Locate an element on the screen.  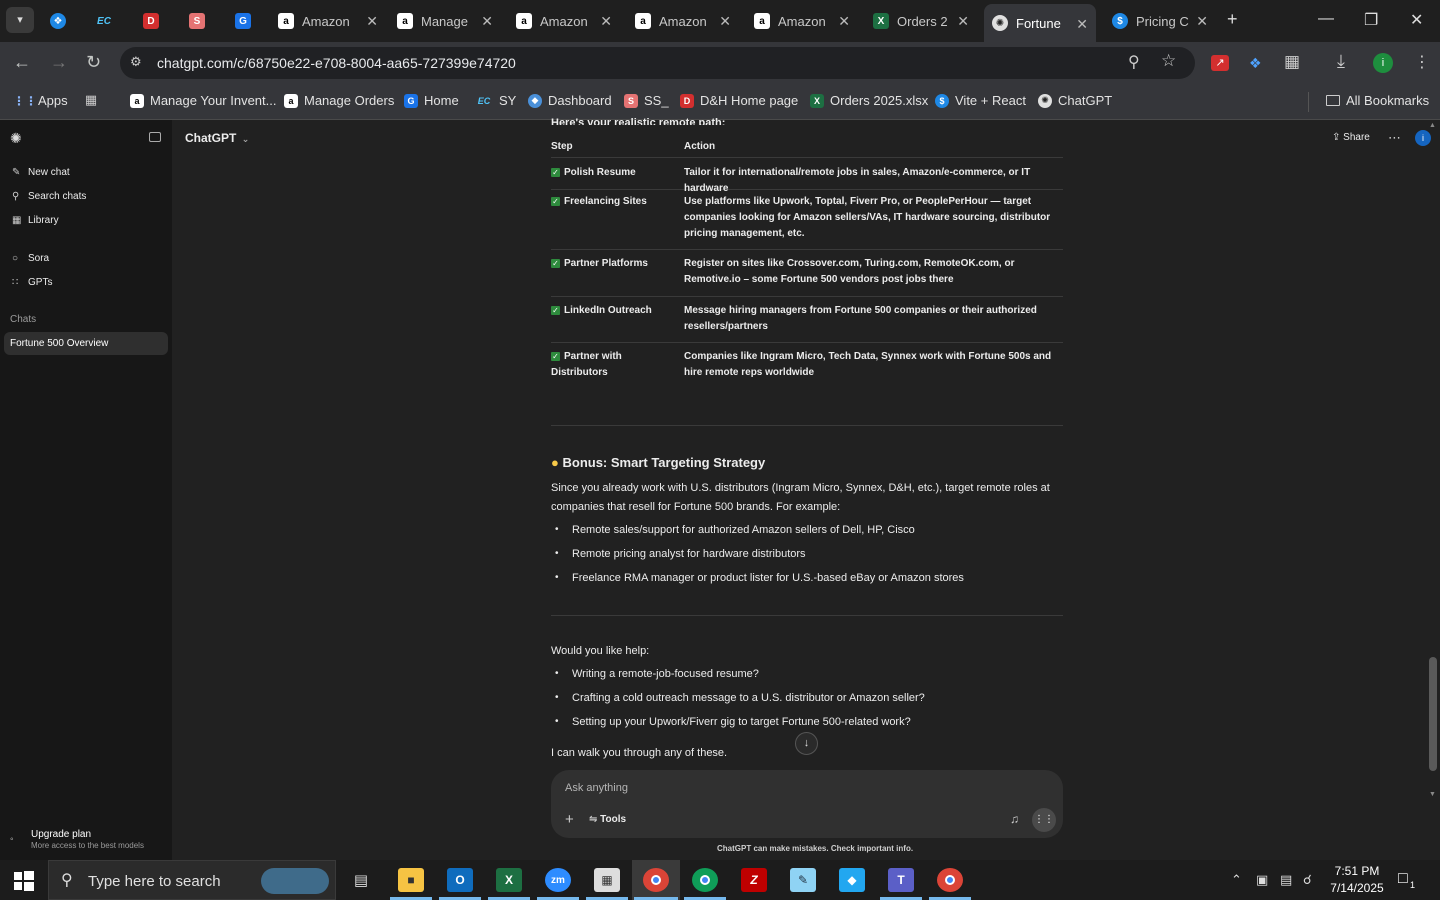
excel-icon: X is located at coordinates (817, 100).